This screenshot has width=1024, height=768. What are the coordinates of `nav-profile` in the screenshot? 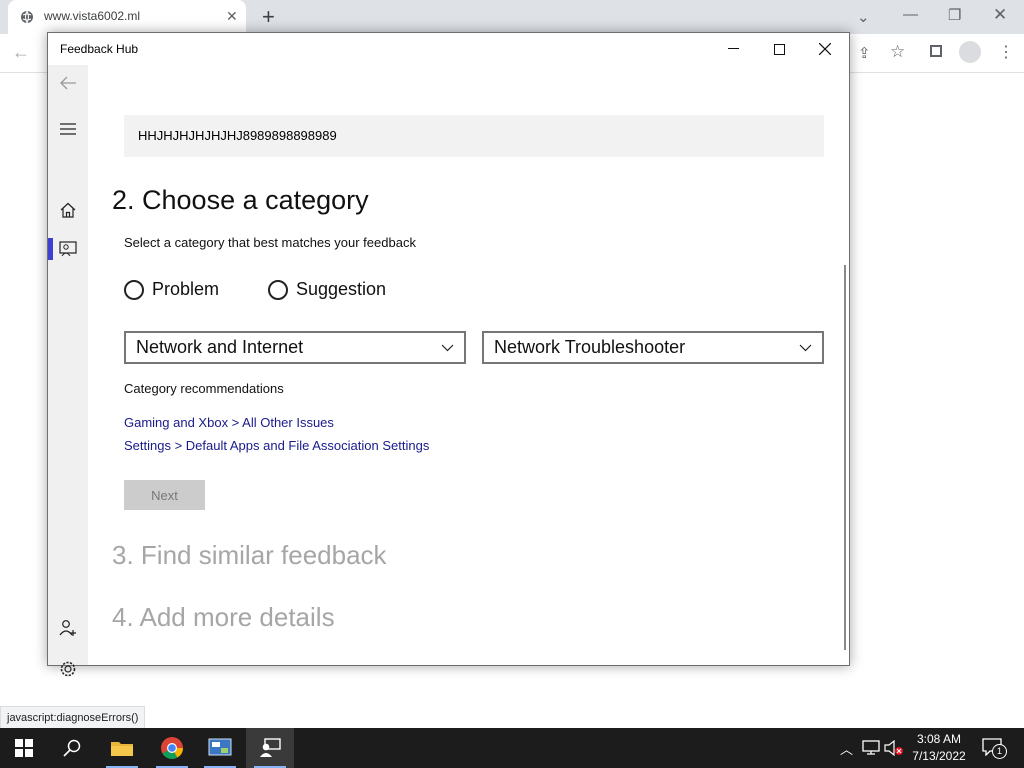 It's located at (68, 628).